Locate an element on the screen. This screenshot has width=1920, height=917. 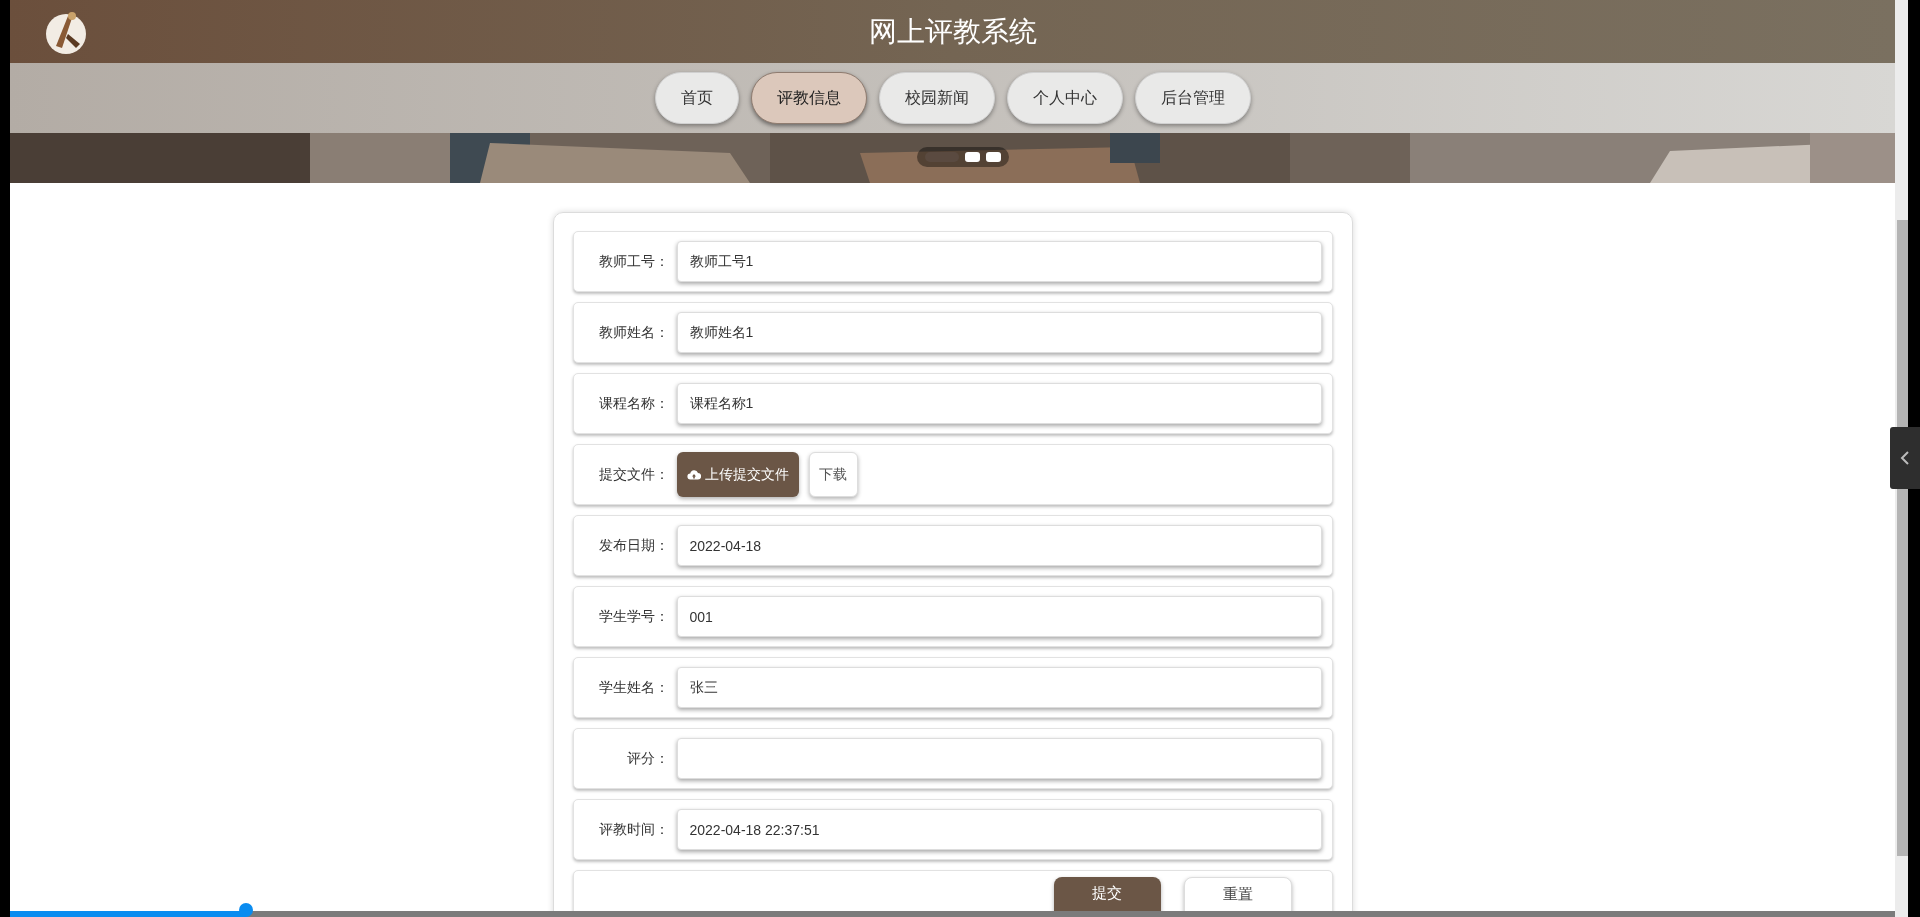
input-field: 2022-04-18 22:37:51 is located at coordinates (999, 829).